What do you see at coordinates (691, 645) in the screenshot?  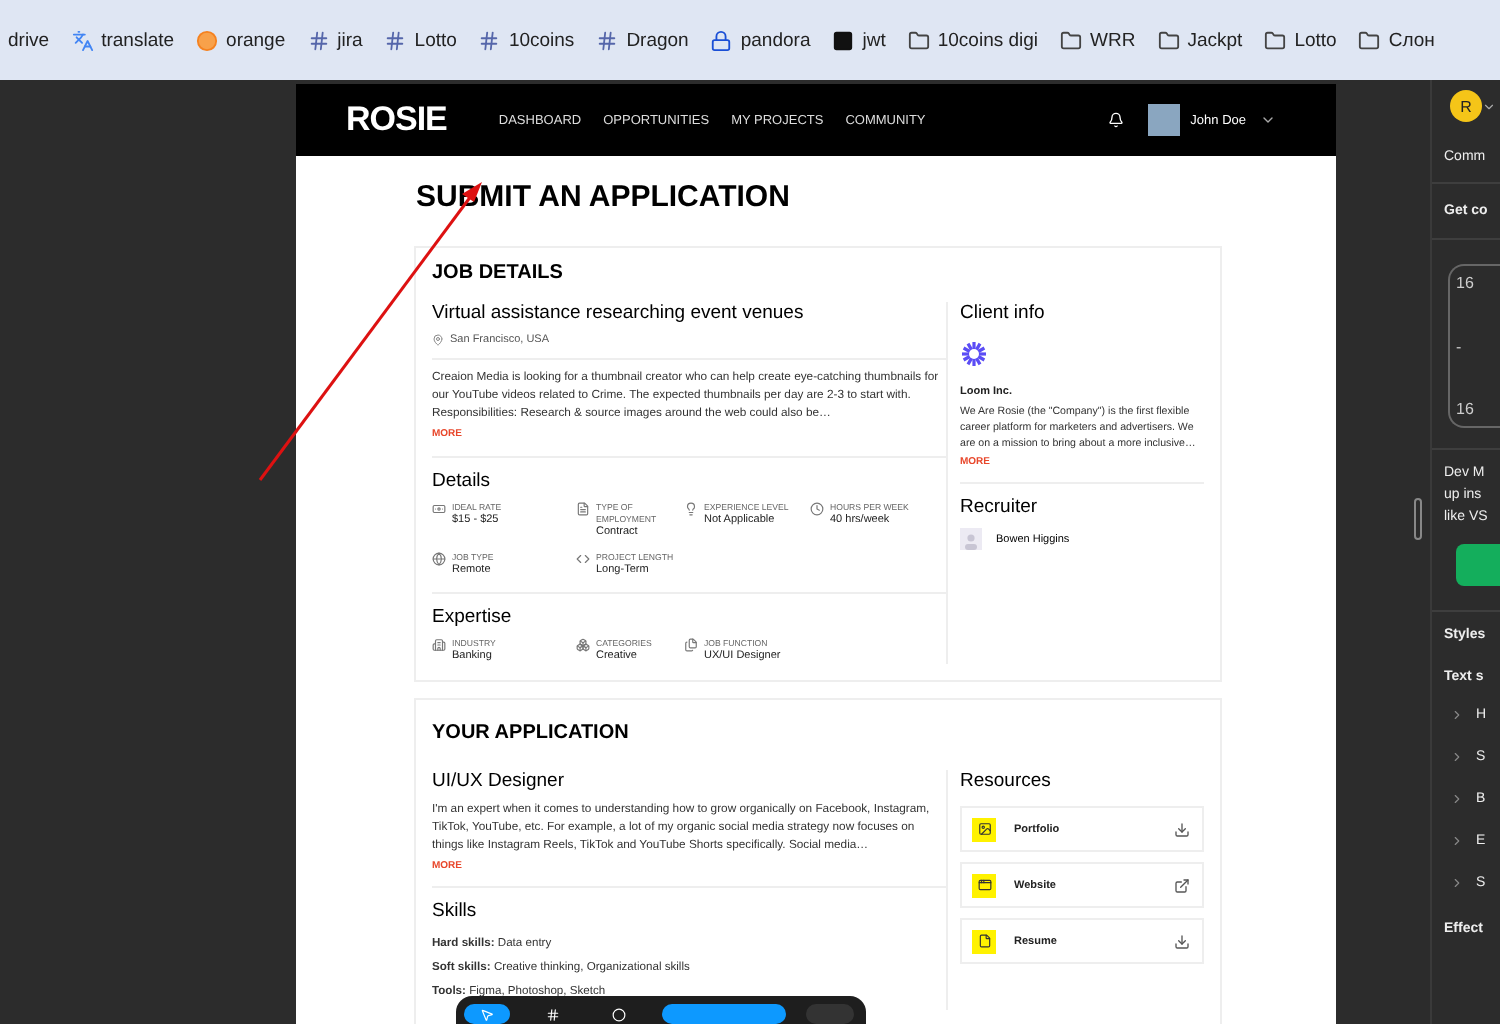 I see `files-icon` at bounding box center [691, 645].